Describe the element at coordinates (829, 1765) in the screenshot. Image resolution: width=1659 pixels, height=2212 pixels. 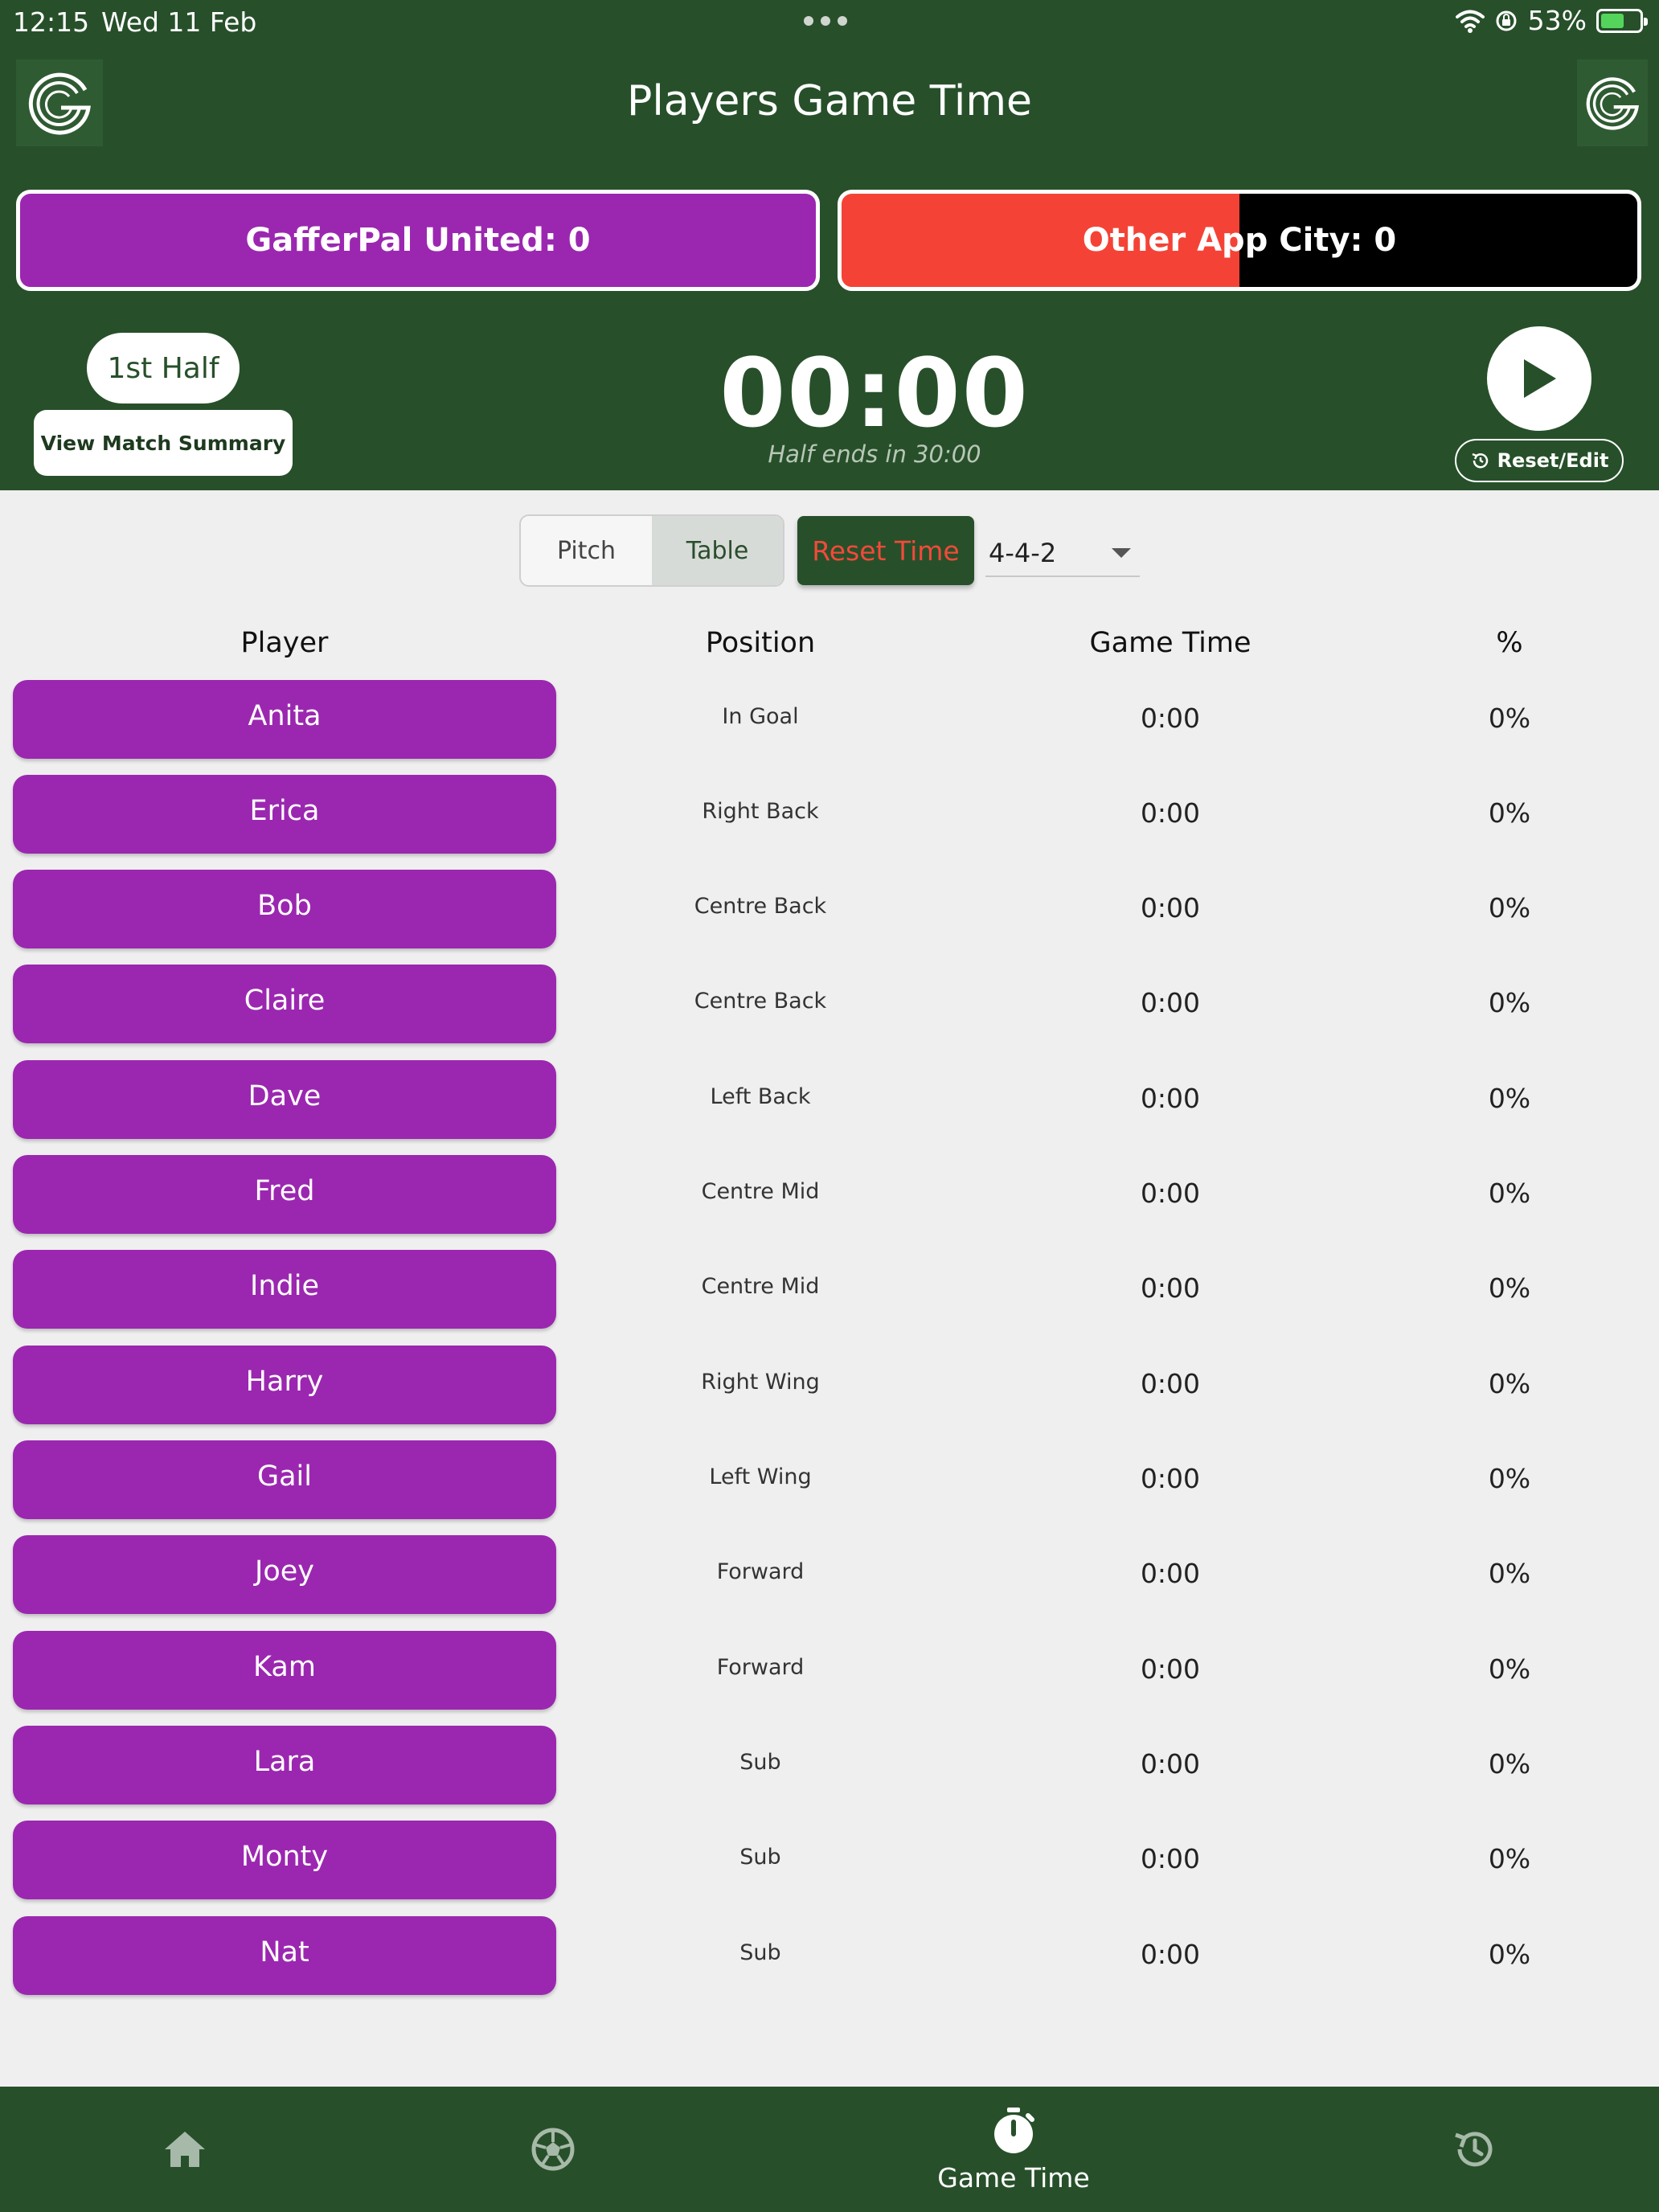
I see `table-row: Lara Sub 0:00 0%` at that location.